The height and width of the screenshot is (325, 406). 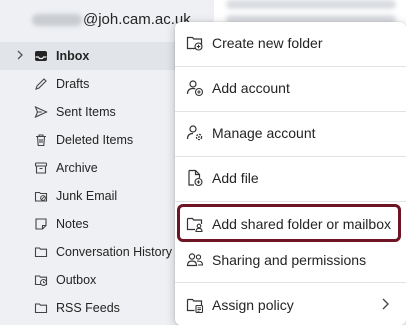 I want to click on menu-item-sharing-and-permissions: Sharing and permissions, so click(x=290, y=258).